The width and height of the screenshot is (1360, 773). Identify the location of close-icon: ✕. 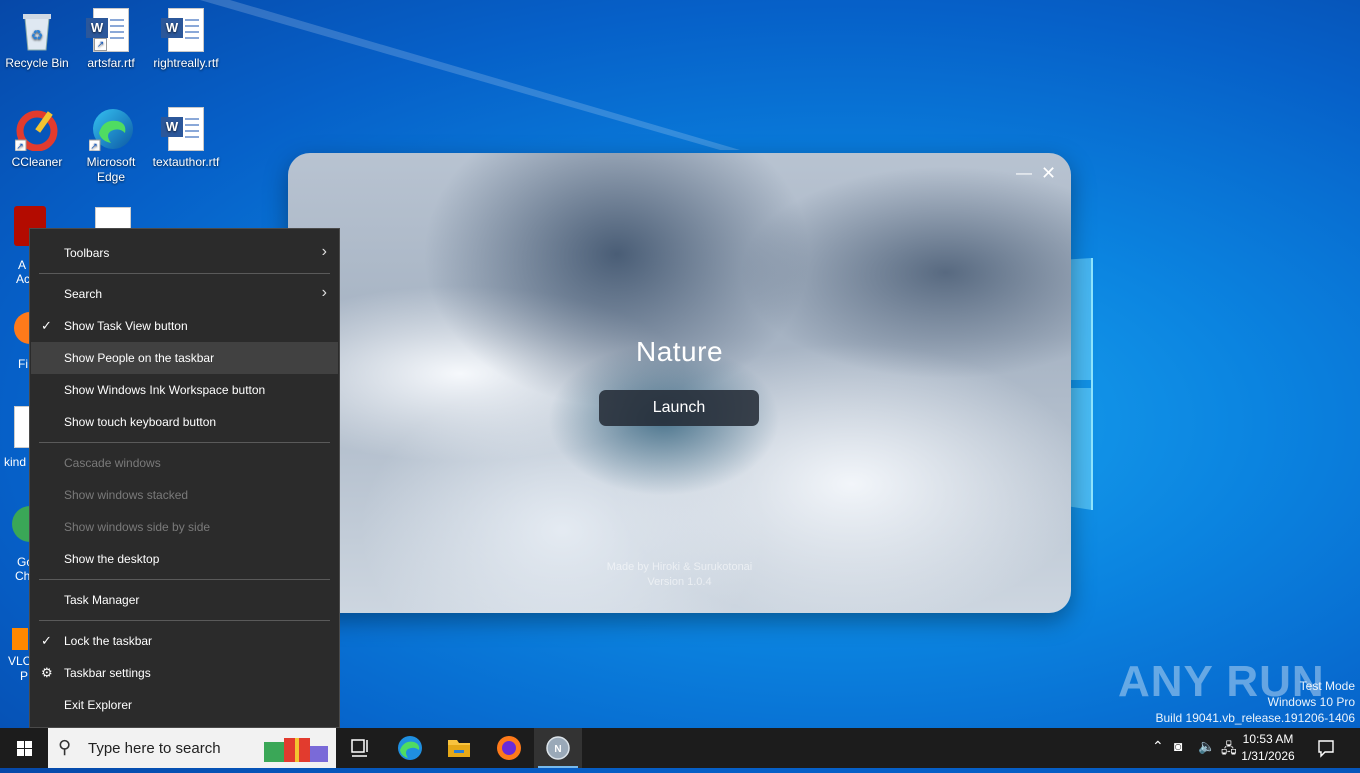
(1048, 173).